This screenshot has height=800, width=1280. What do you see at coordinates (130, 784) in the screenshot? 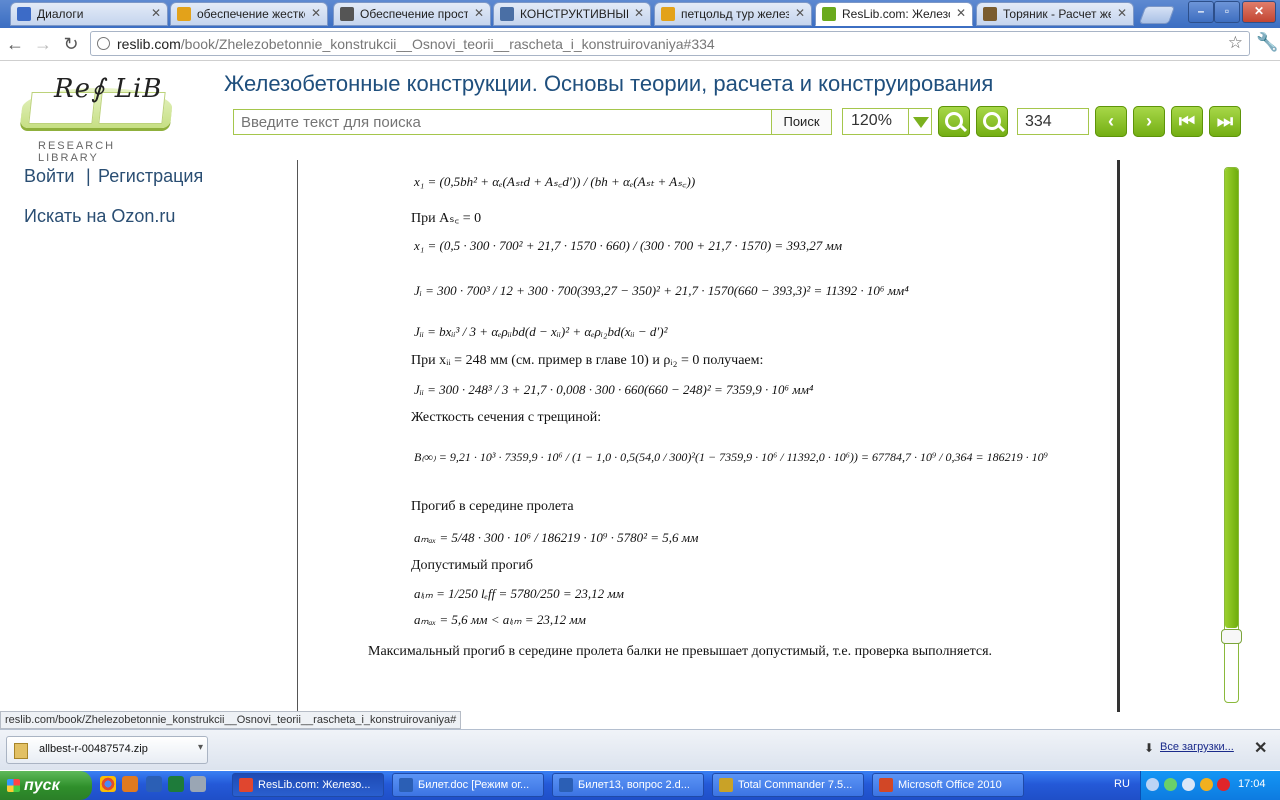
I see `firefox-quicklaunch-icon` at bounding box center [130, 784].